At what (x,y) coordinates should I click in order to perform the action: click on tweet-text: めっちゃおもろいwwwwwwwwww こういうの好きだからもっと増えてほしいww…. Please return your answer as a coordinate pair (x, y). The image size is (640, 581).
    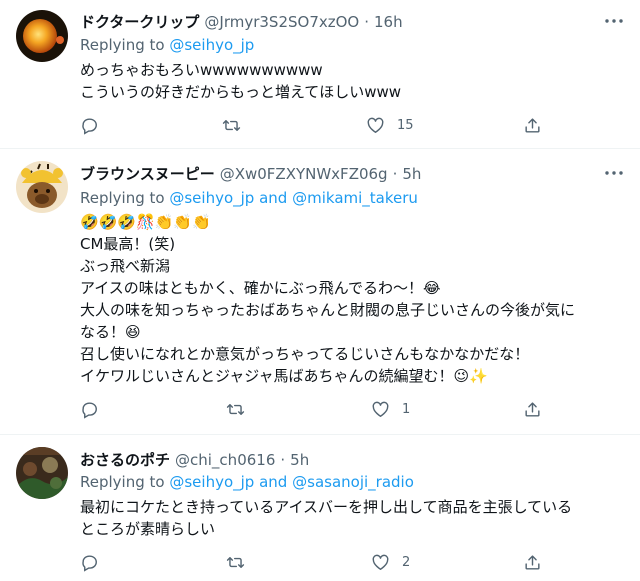
    Looking at the image, I should click on (354, 81).